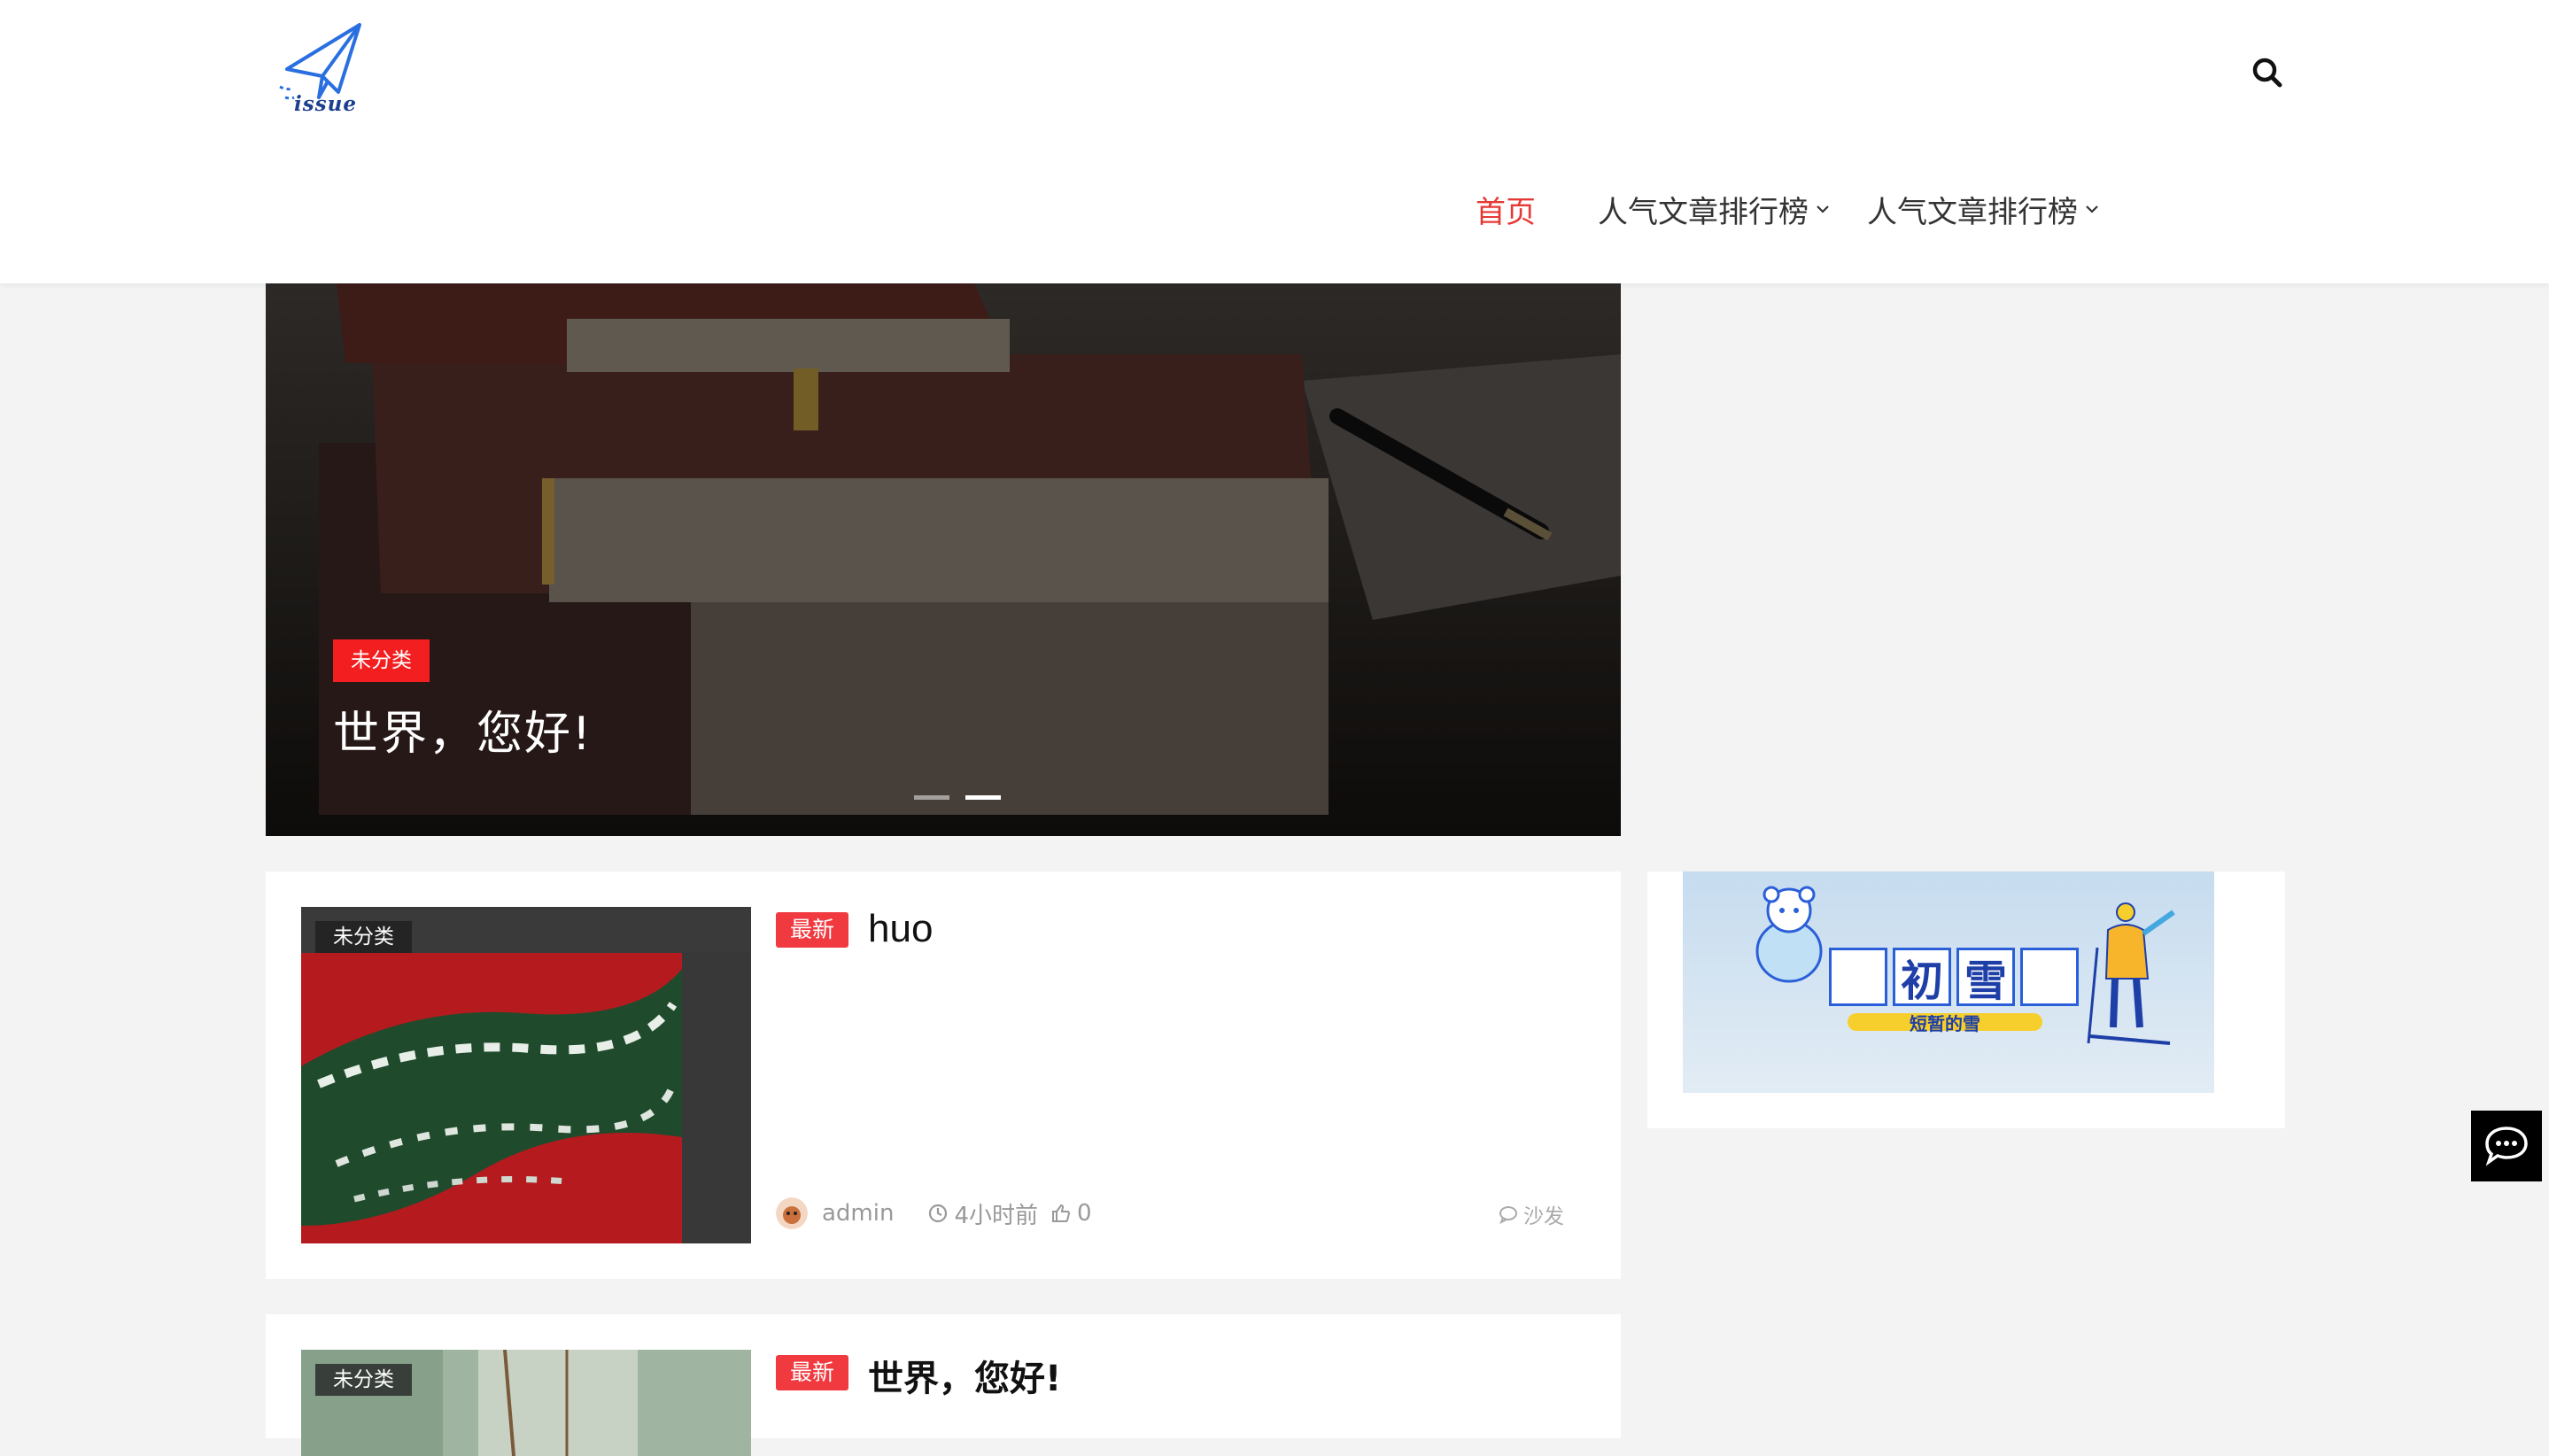 The width and height of the screenshot is (2549, 1456). What do you see at coordinates (1061, 1213) in the screenshot?
I see `thumbs-up-icon` at bounding box center [1061, 1213].